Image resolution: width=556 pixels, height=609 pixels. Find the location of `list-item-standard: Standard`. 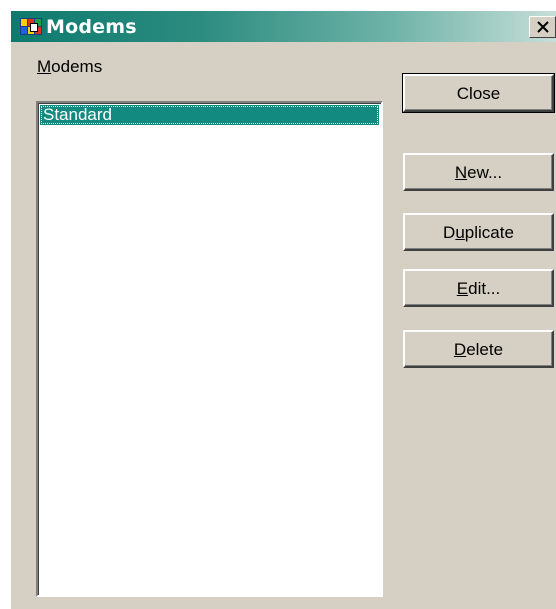

list-item-standard: Standard is located at coordinates (209, 115).